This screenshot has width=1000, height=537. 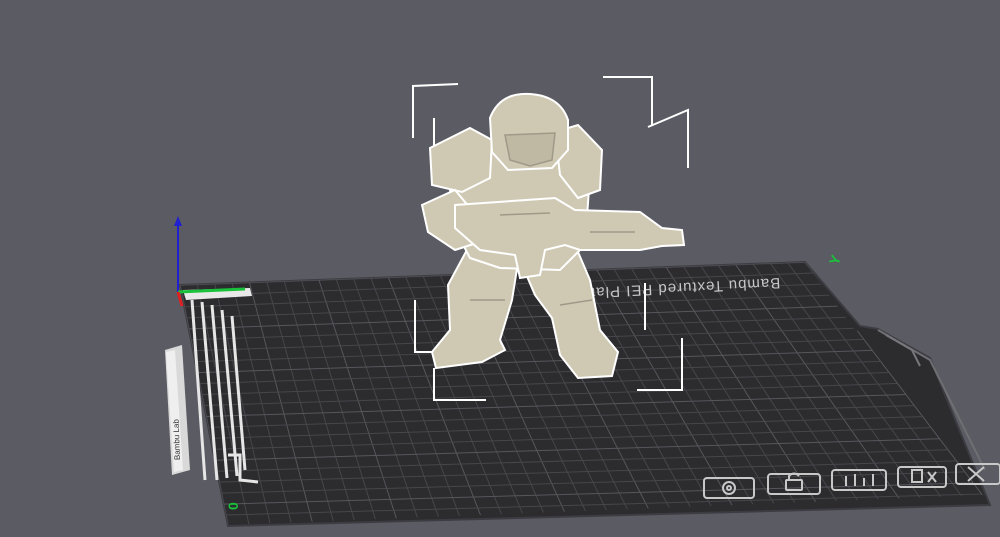 What do you see at coordinates (233, 506) in the screenshot?
I see `origin-label: 0` at bounding box center [233, 506].